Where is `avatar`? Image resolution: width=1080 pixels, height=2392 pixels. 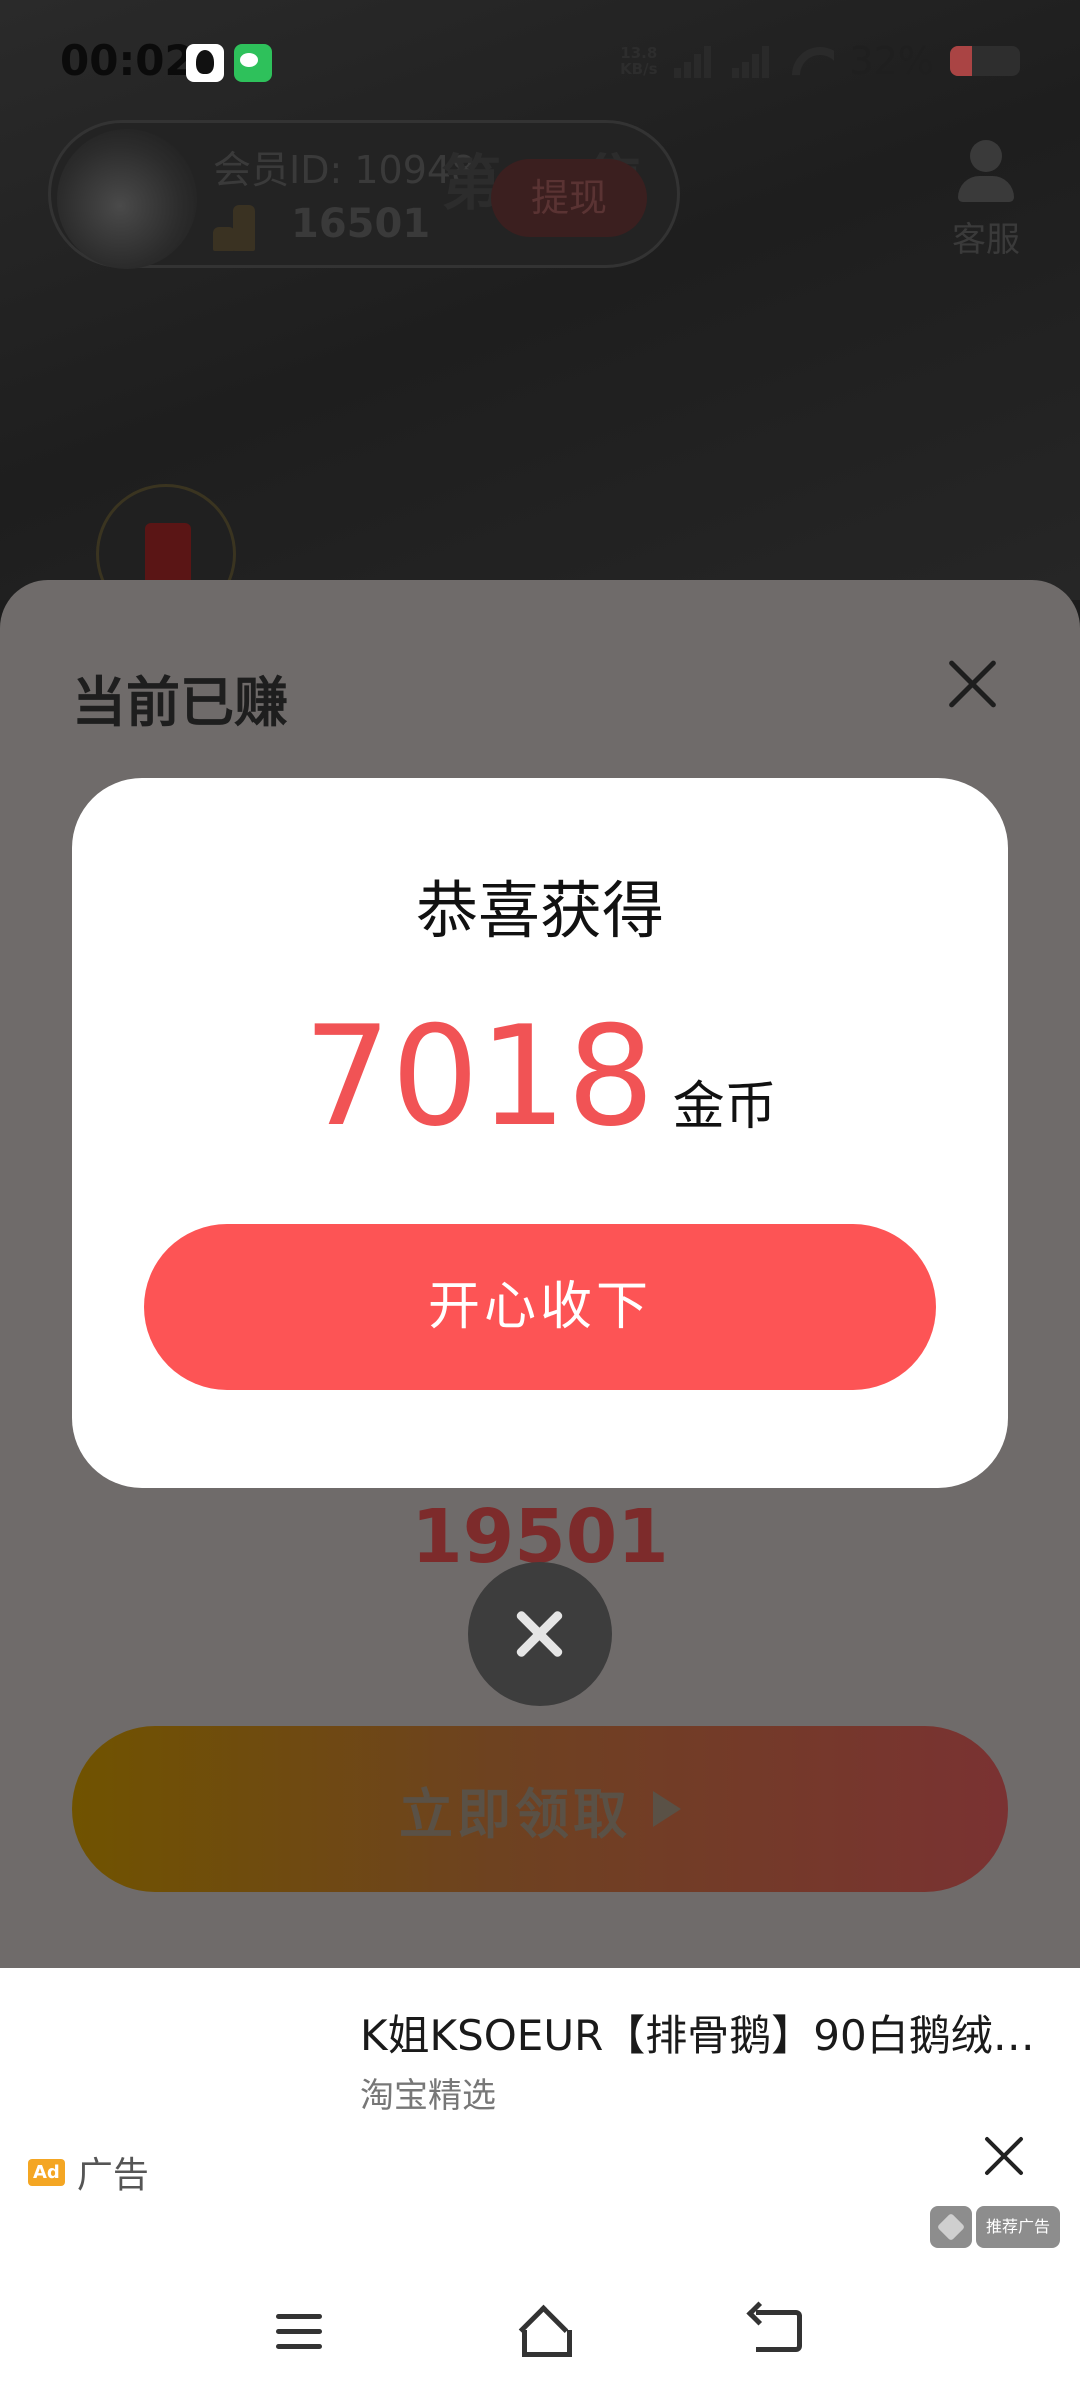
avatar is located at coordinates (127, 199).